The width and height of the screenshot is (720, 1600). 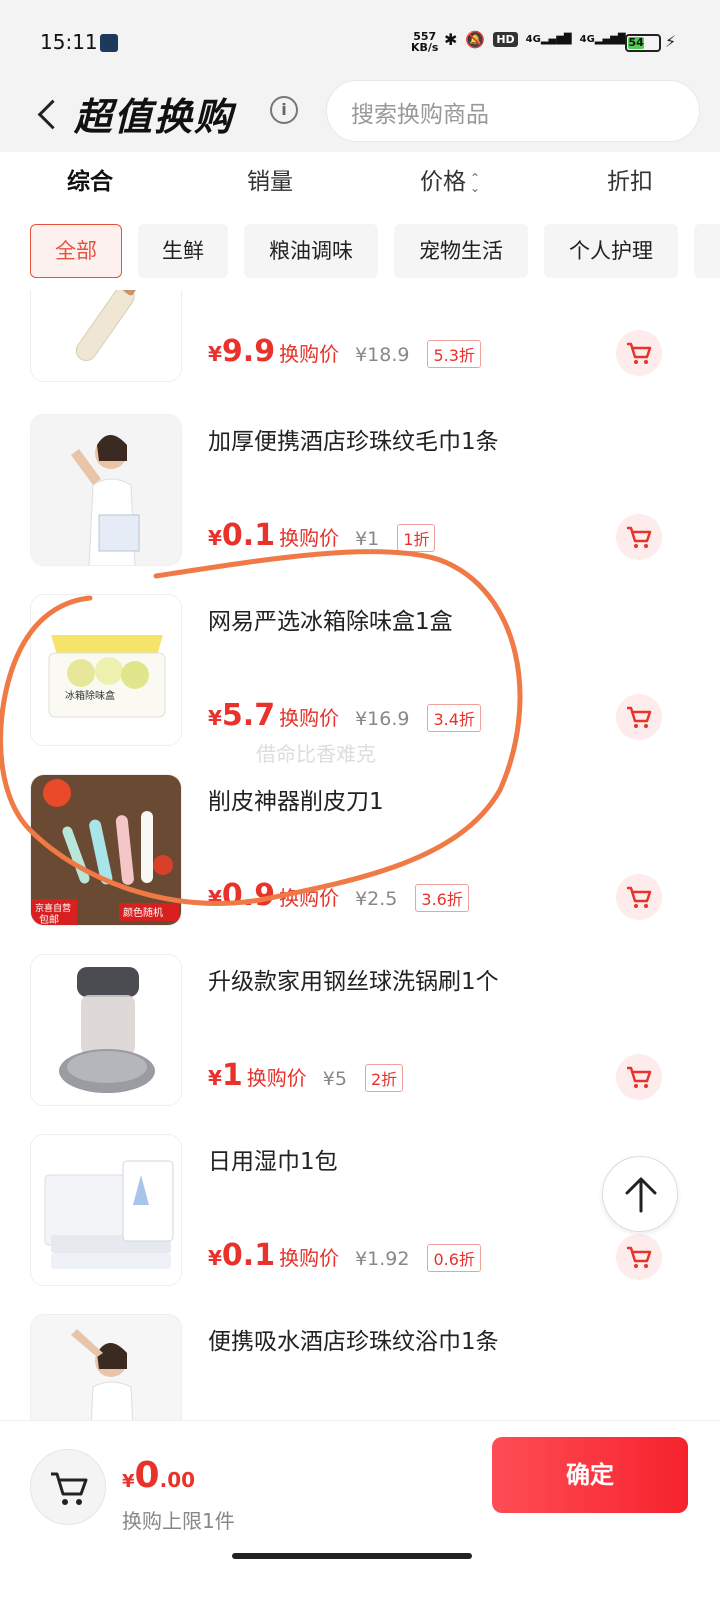 I want to click on product-name: 便携吸水酒店珍珠纹浴巾1条, so click(x=353, y=1342).